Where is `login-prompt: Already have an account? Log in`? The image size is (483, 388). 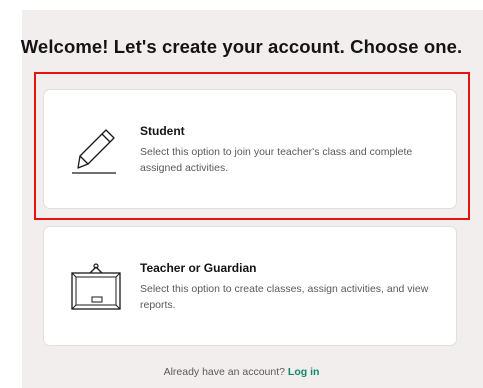 login-prompt: Already have an account? Log in is located at coordinates (241, 372).